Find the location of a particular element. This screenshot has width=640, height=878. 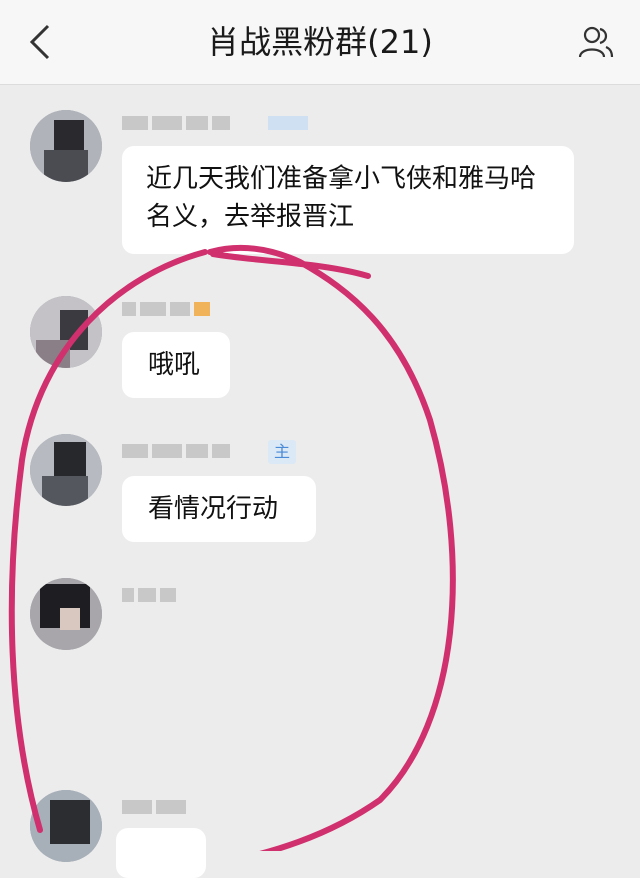

group-members-icon is located at coordinates (596, 42).